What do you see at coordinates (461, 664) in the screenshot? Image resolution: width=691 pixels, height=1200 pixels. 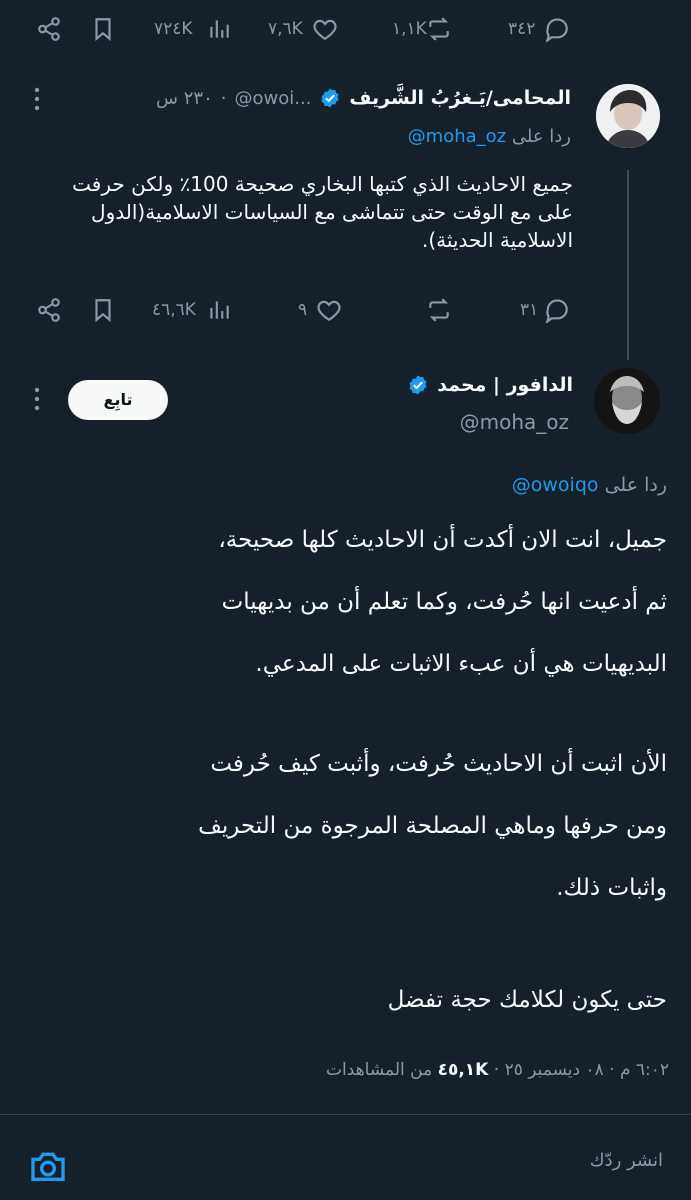 I see `tweet2-text-line-3: البديهيات هي أن عبء الاثبات على المدعي.` at bounding box center [461, 664].